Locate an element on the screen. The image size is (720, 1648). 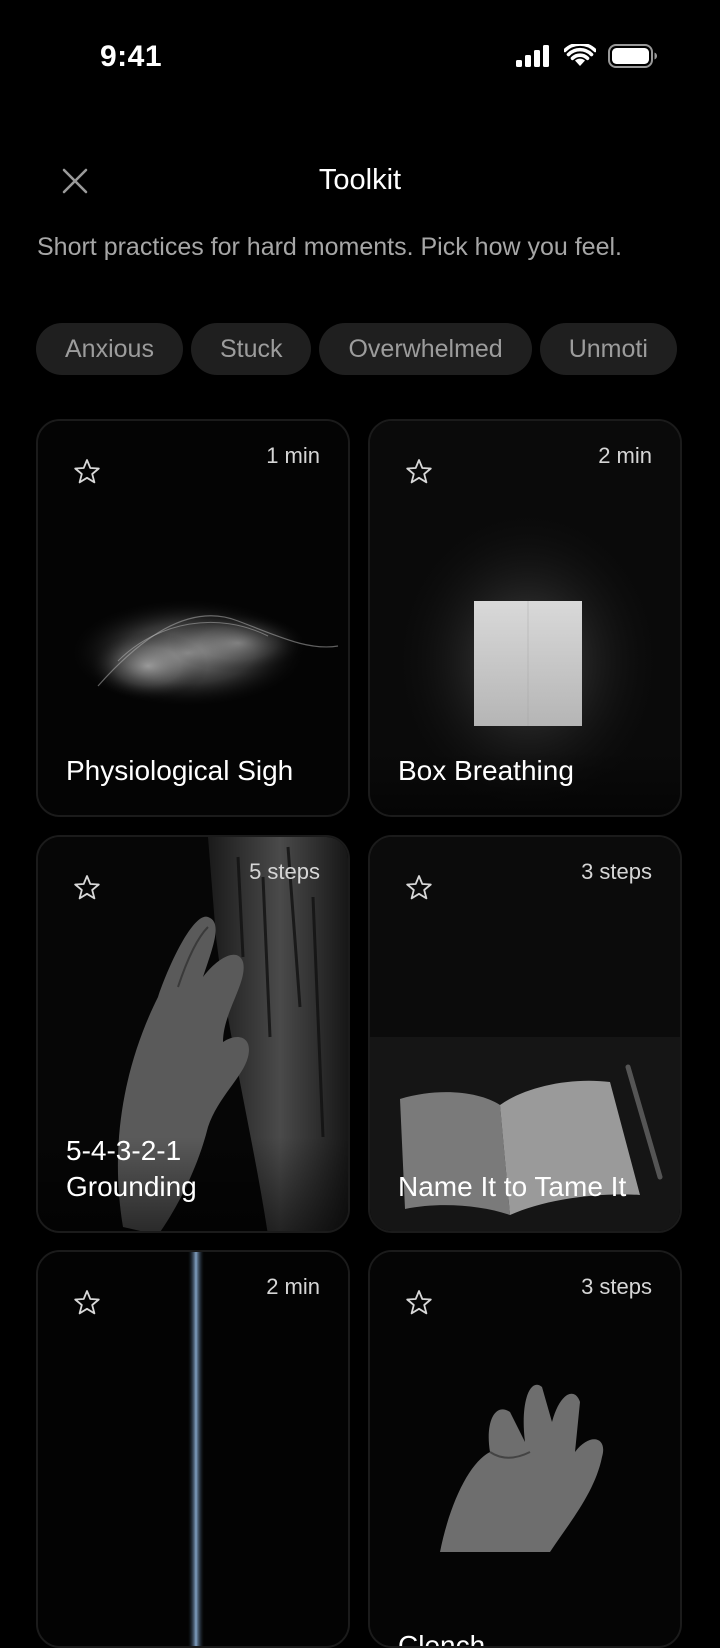
mood-filter-chips: Anxious Stuck Overwhelmed Unmoti is located at coordinates (360, 350).